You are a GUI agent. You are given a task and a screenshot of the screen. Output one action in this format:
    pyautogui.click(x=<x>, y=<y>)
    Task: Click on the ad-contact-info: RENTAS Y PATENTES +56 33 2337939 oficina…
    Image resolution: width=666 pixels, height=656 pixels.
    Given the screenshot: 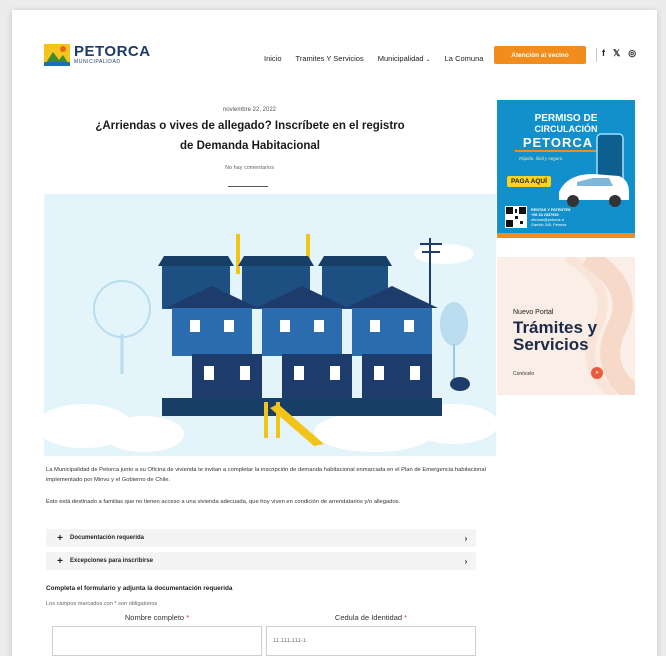 What is the action you would take?
    pyautogui.click(x=551, y=218)
    